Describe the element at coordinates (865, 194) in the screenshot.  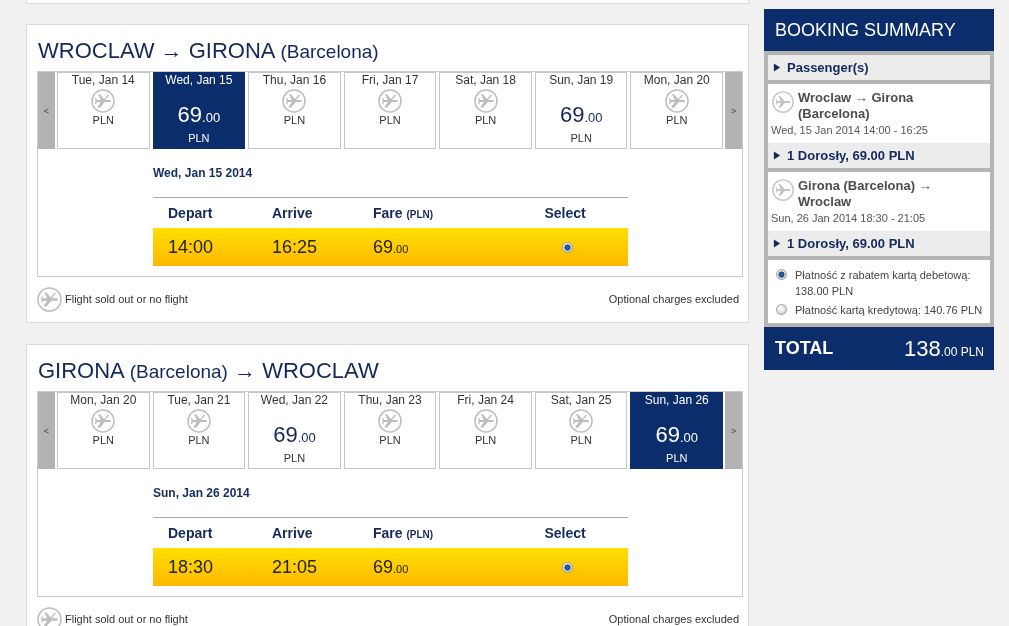
I see `route-title: Girona (Barcelona) → Wroclaw` at that location.